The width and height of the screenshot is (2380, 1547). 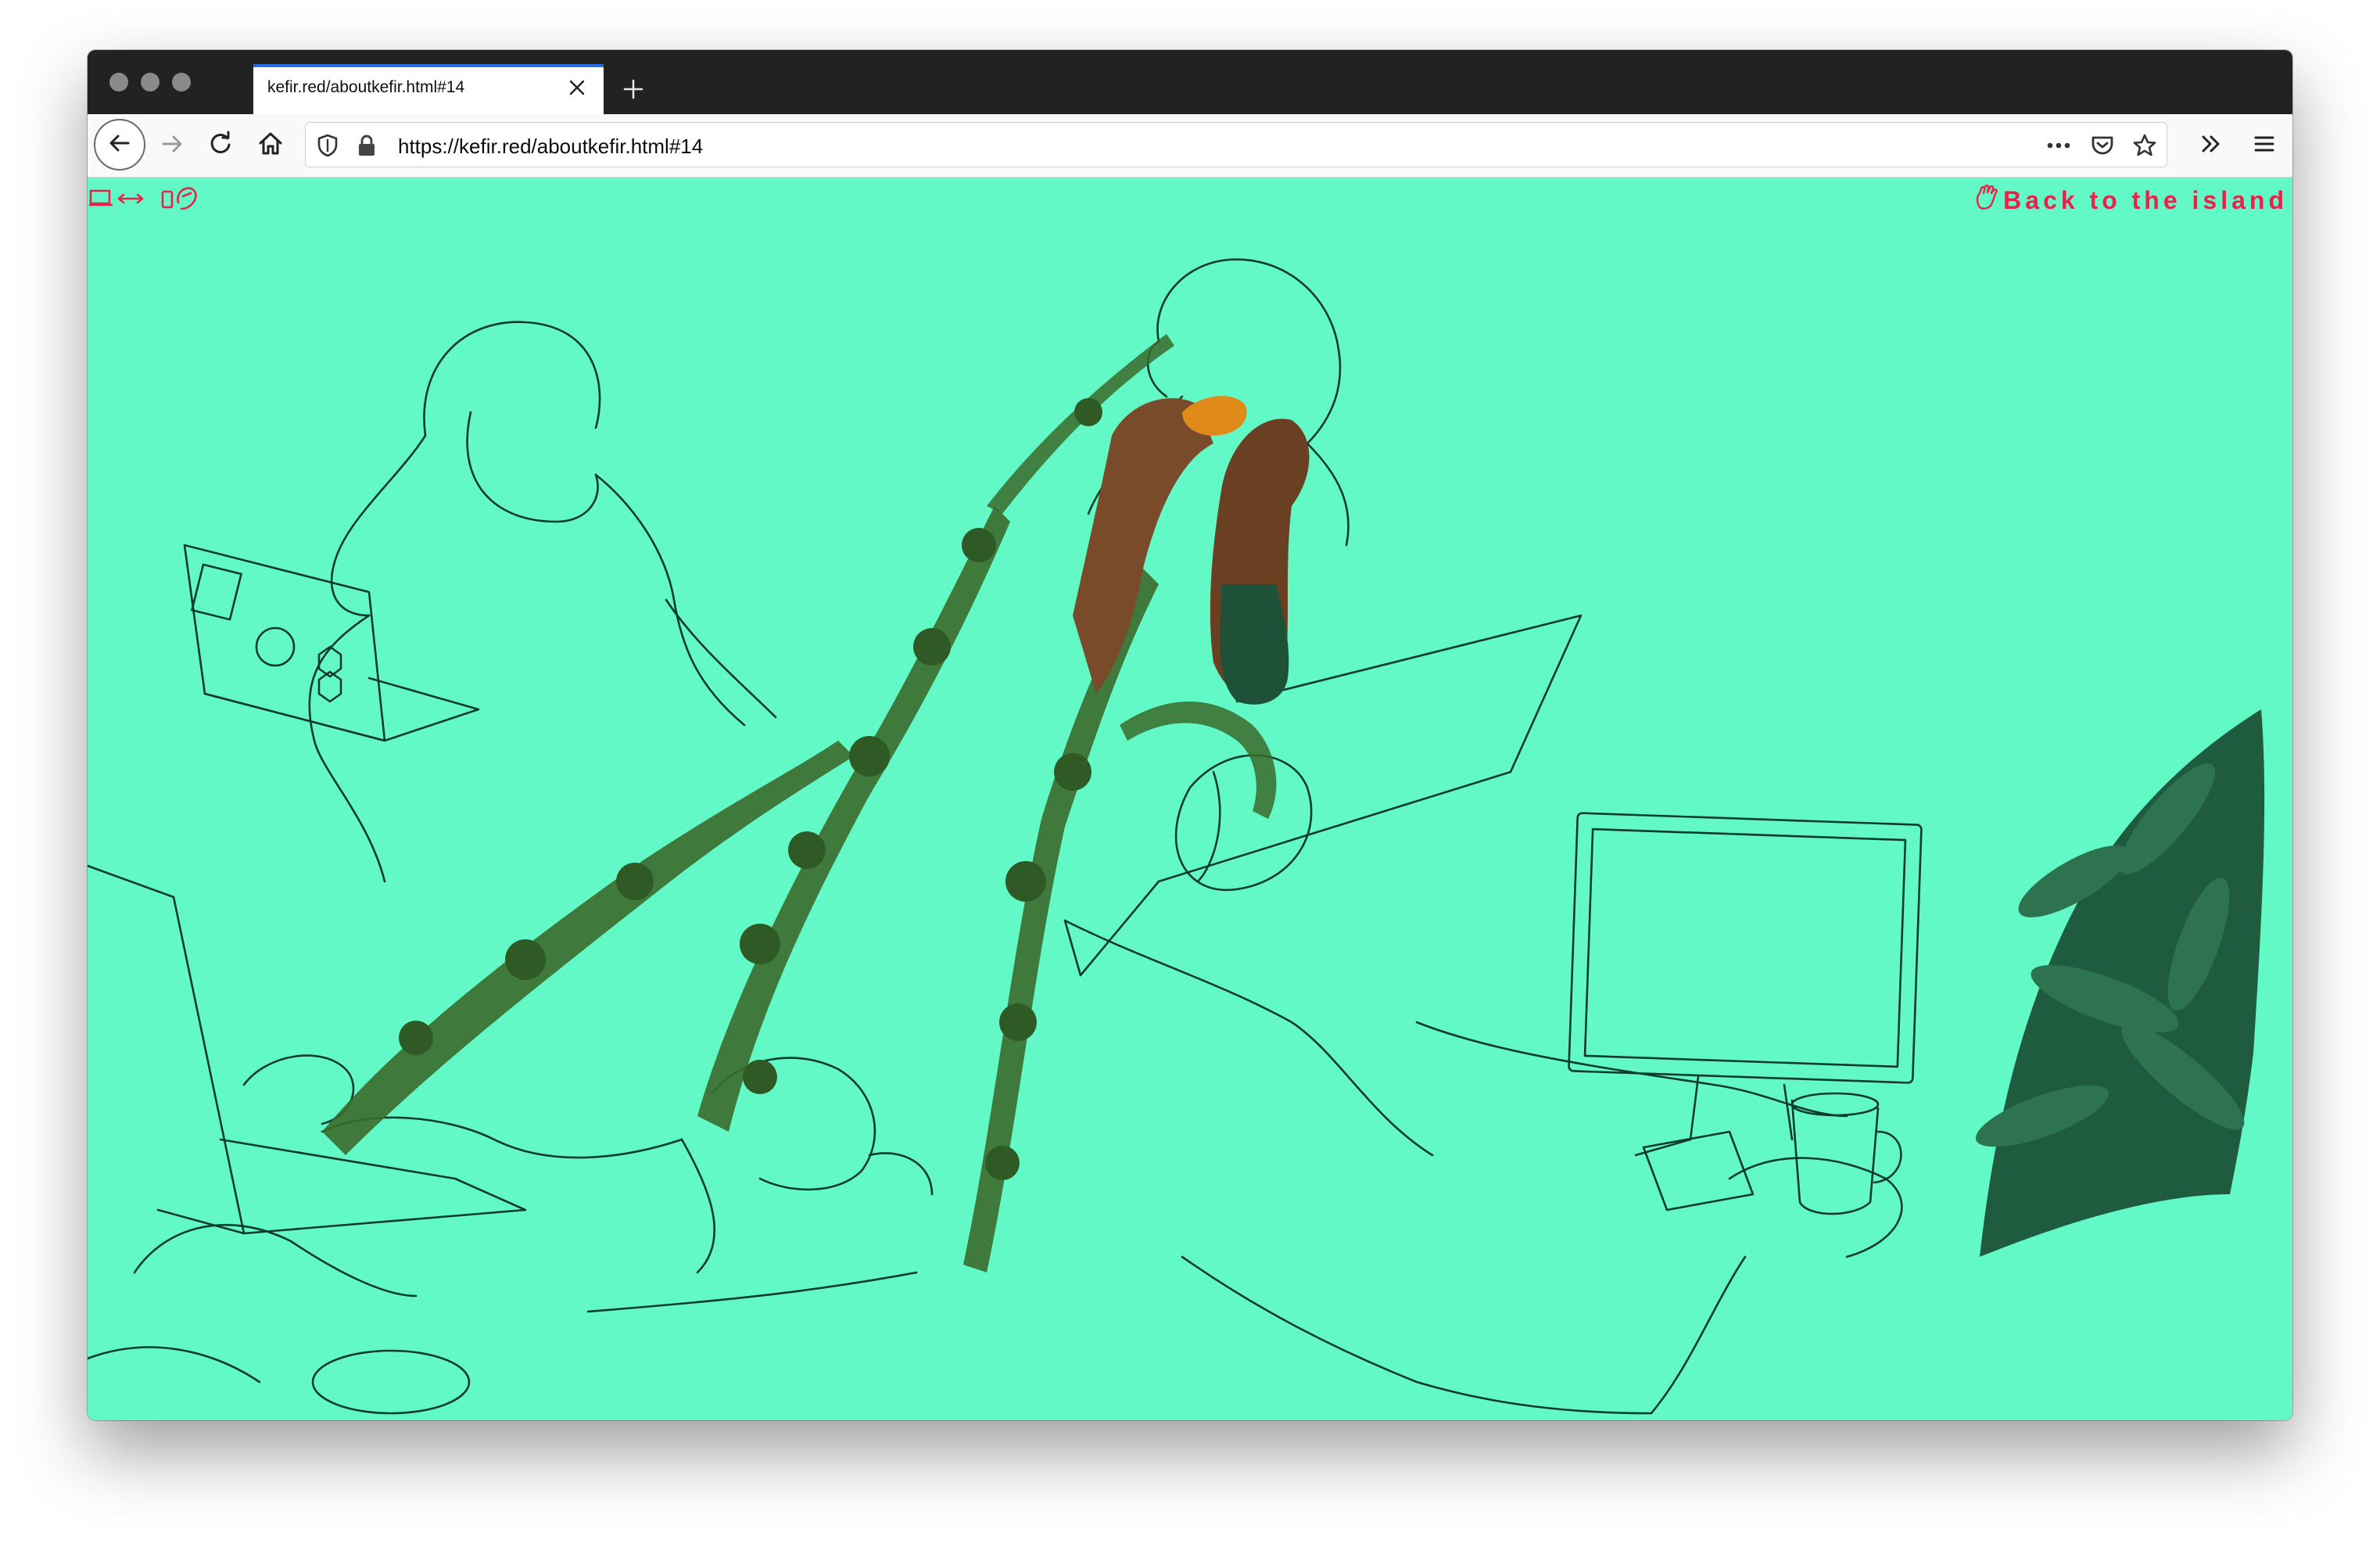 What do you see at coordinates (2058, 145) in the screenshot?
I see `more-icon` at bounding box center [2058, 145].